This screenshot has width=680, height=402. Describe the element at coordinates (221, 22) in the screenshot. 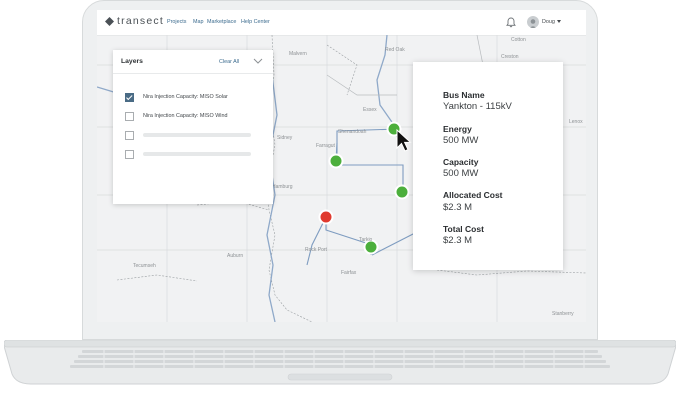

I see `nav-marketplace: Marketplace` at that location.